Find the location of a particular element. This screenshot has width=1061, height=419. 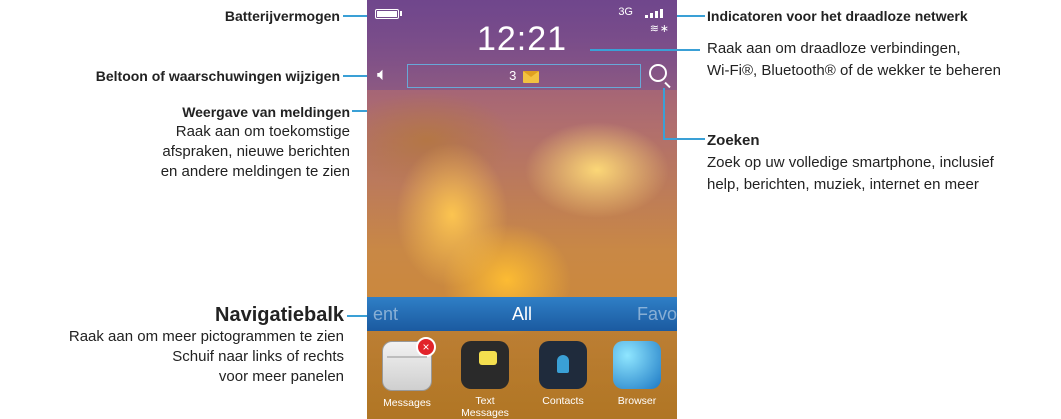

annotation-ringtone-label: Beltoon of waarschuwingen wijzigen is located at coordinates (217, 76).